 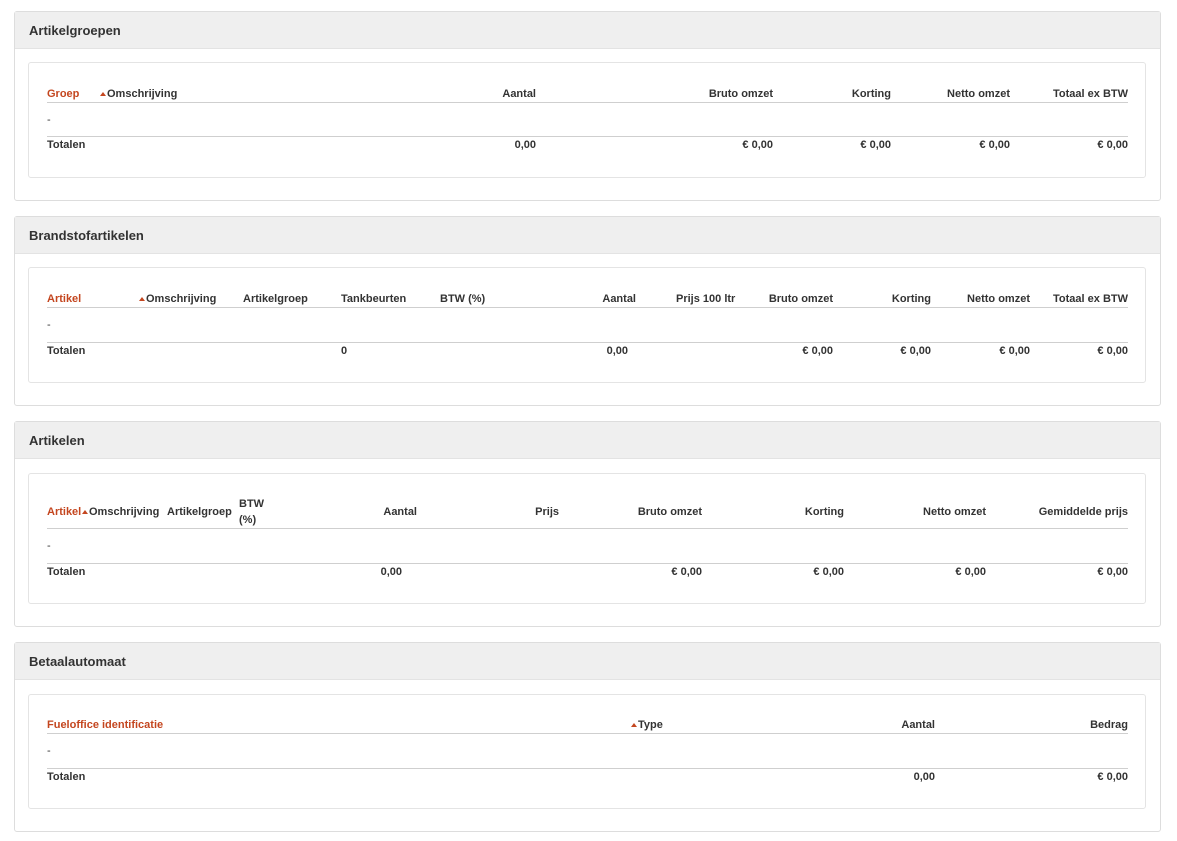 I want to click on col-header-type: Type, so click(x=650, y=725).